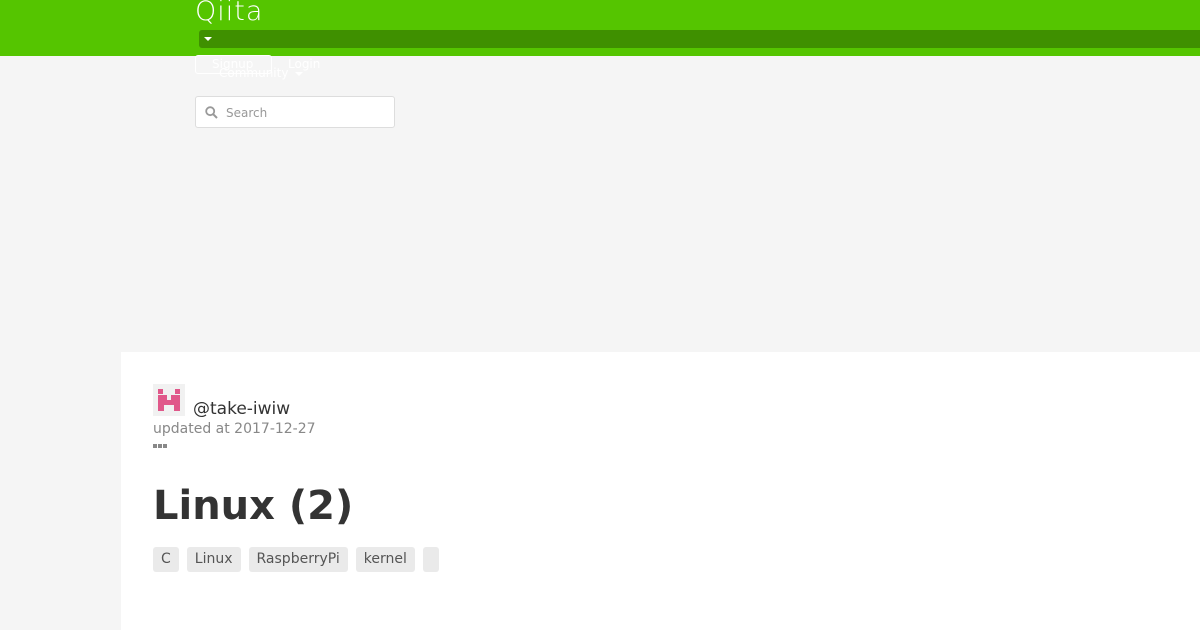 The height and width of the screenshot is (630, 1200). I want to click on article-title: Linux (2), so click(253, 506).